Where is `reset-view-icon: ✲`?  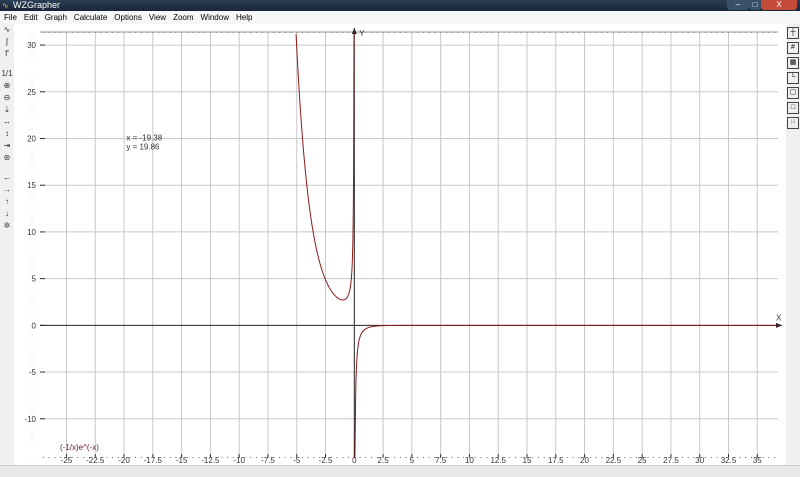 reset-view-icon: ✲ is located at coordinates (7, 226).